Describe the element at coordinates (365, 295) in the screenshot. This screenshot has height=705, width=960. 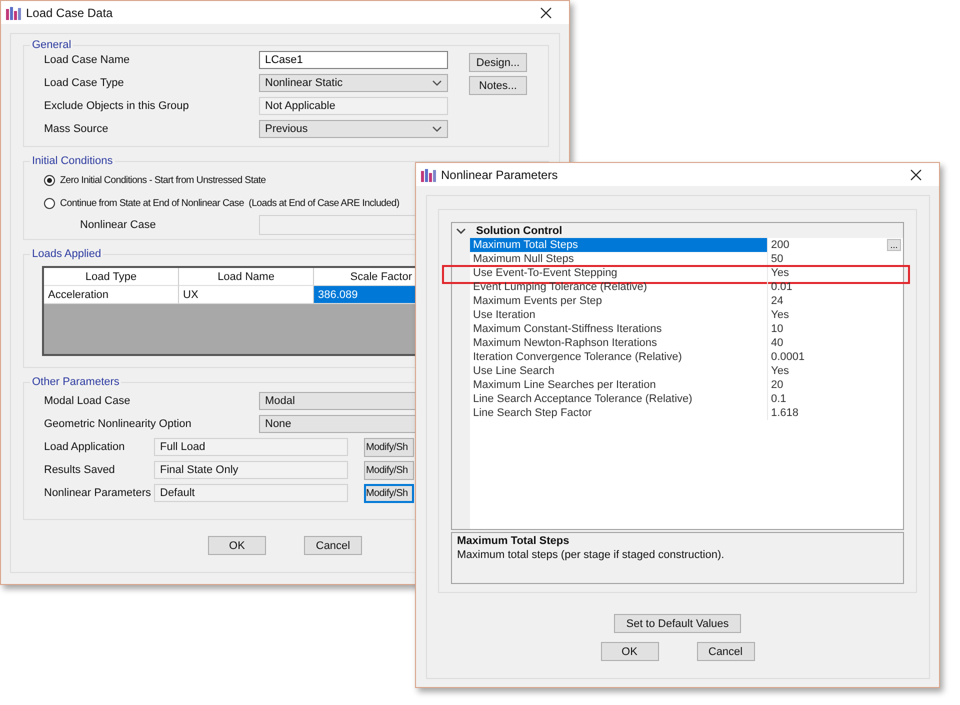
I see `table-cell: 386.089` at that location.